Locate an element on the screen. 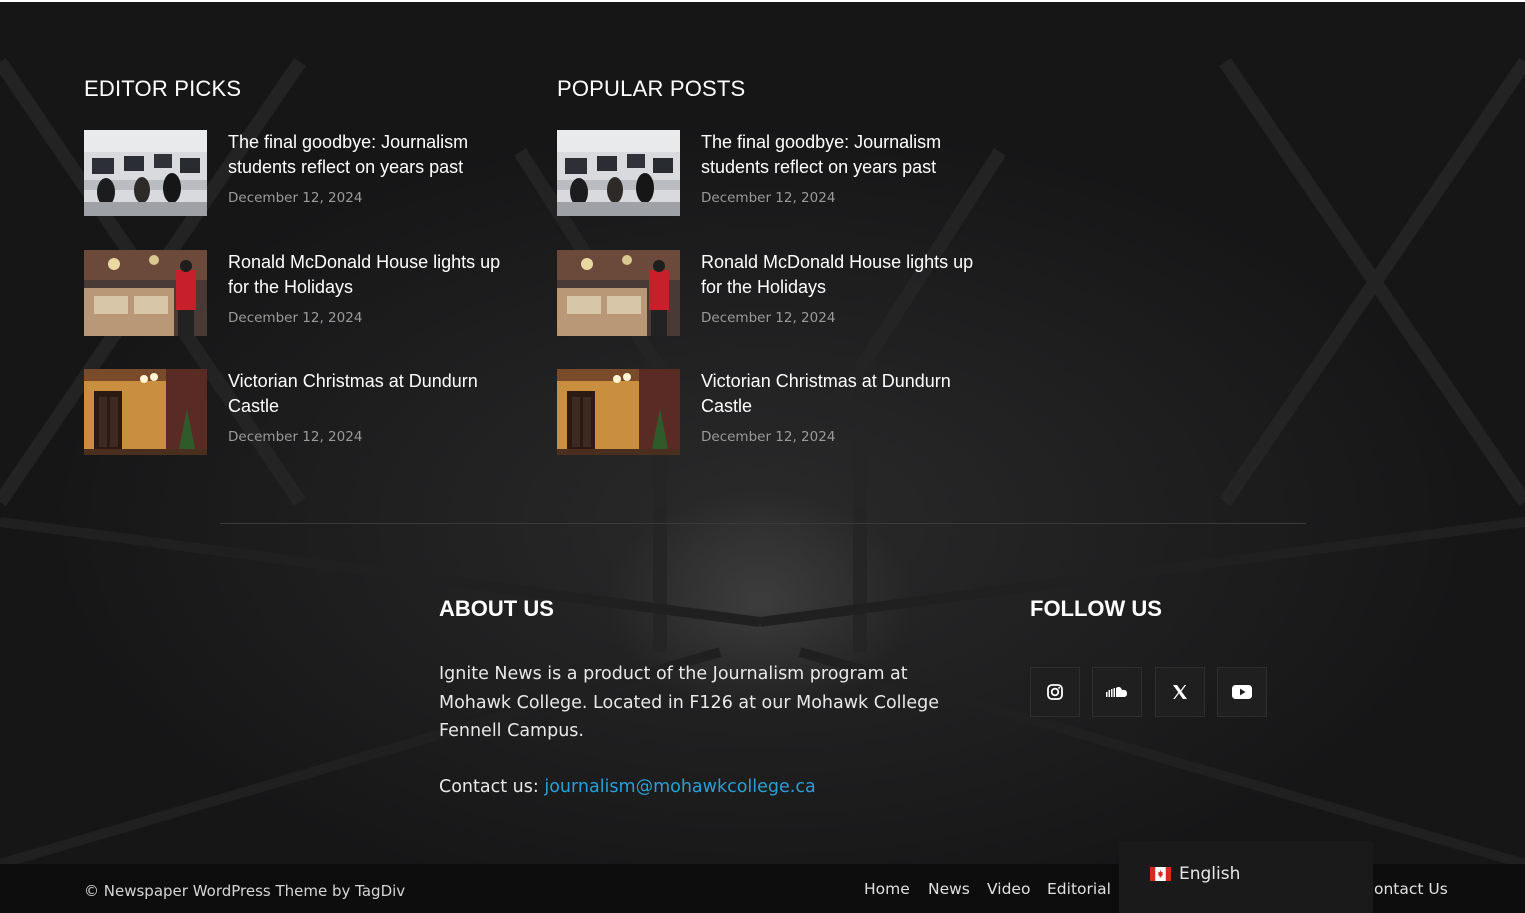 This screenshot has width=1525, height=913. youtube-icon is located at coordinates (1242, 692).